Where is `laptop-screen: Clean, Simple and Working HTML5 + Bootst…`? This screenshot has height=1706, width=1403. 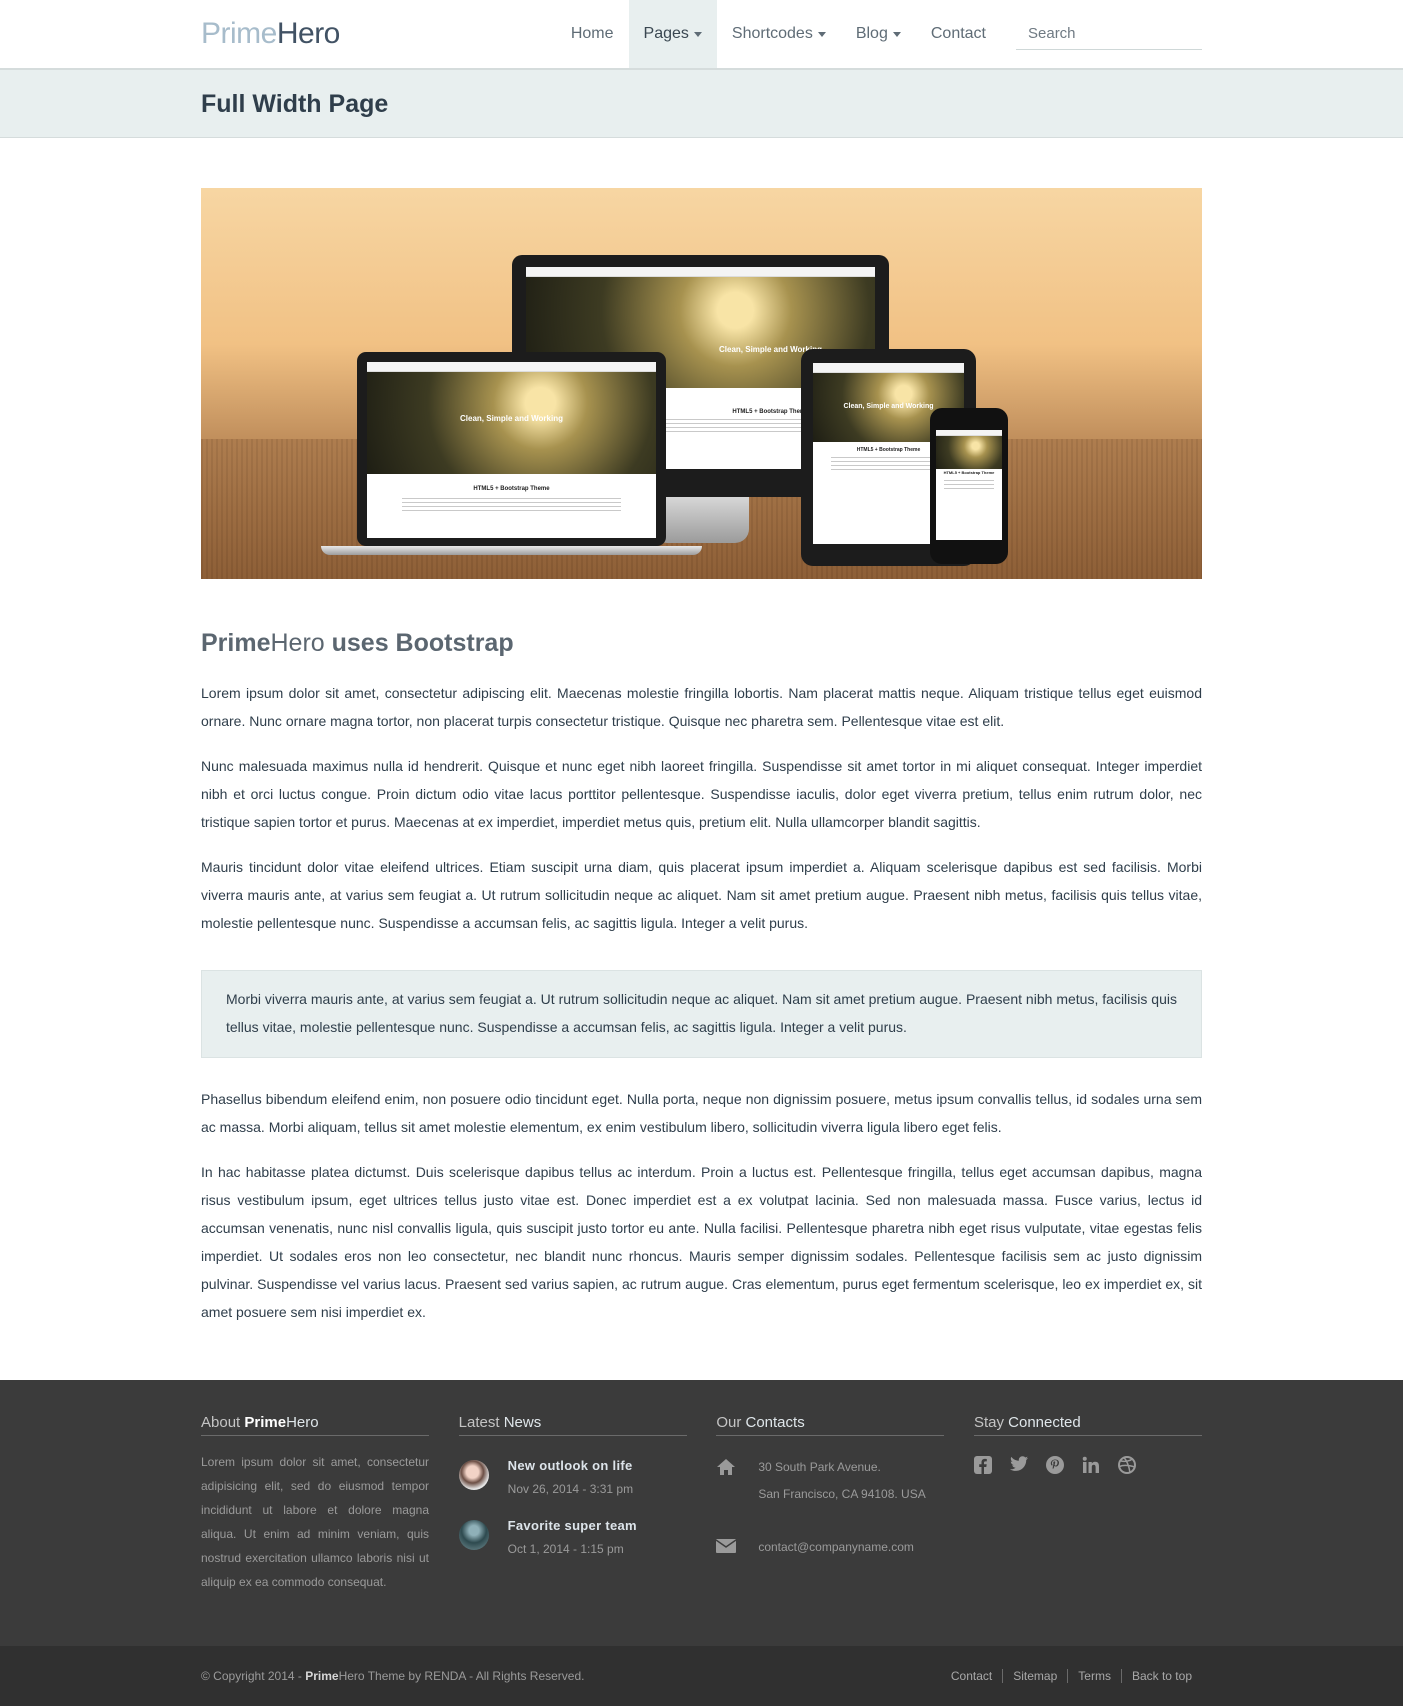
laptop-screen: Clean, Simple and Working HTML5 + Bootst… is located at coordinates (511, 450).